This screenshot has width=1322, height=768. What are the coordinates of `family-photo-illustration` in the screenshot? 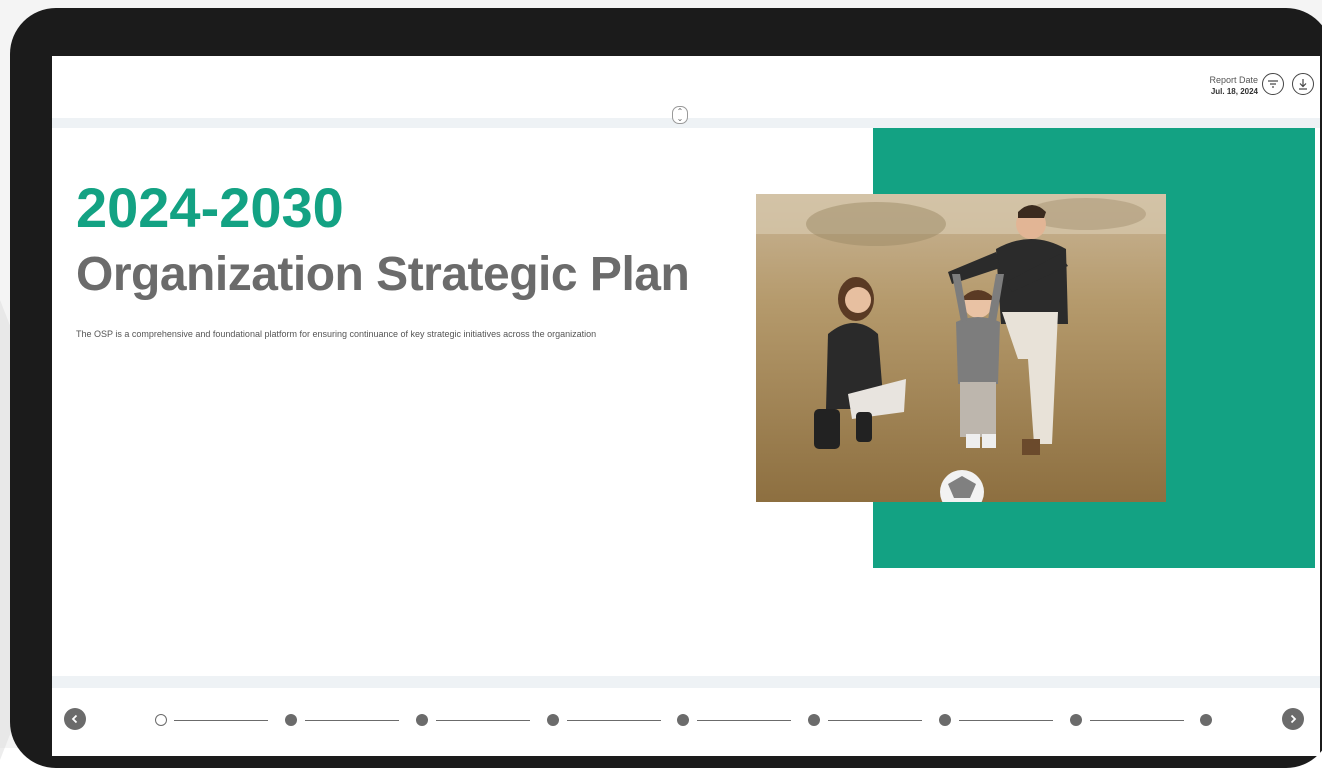 It's located at (961, 348).